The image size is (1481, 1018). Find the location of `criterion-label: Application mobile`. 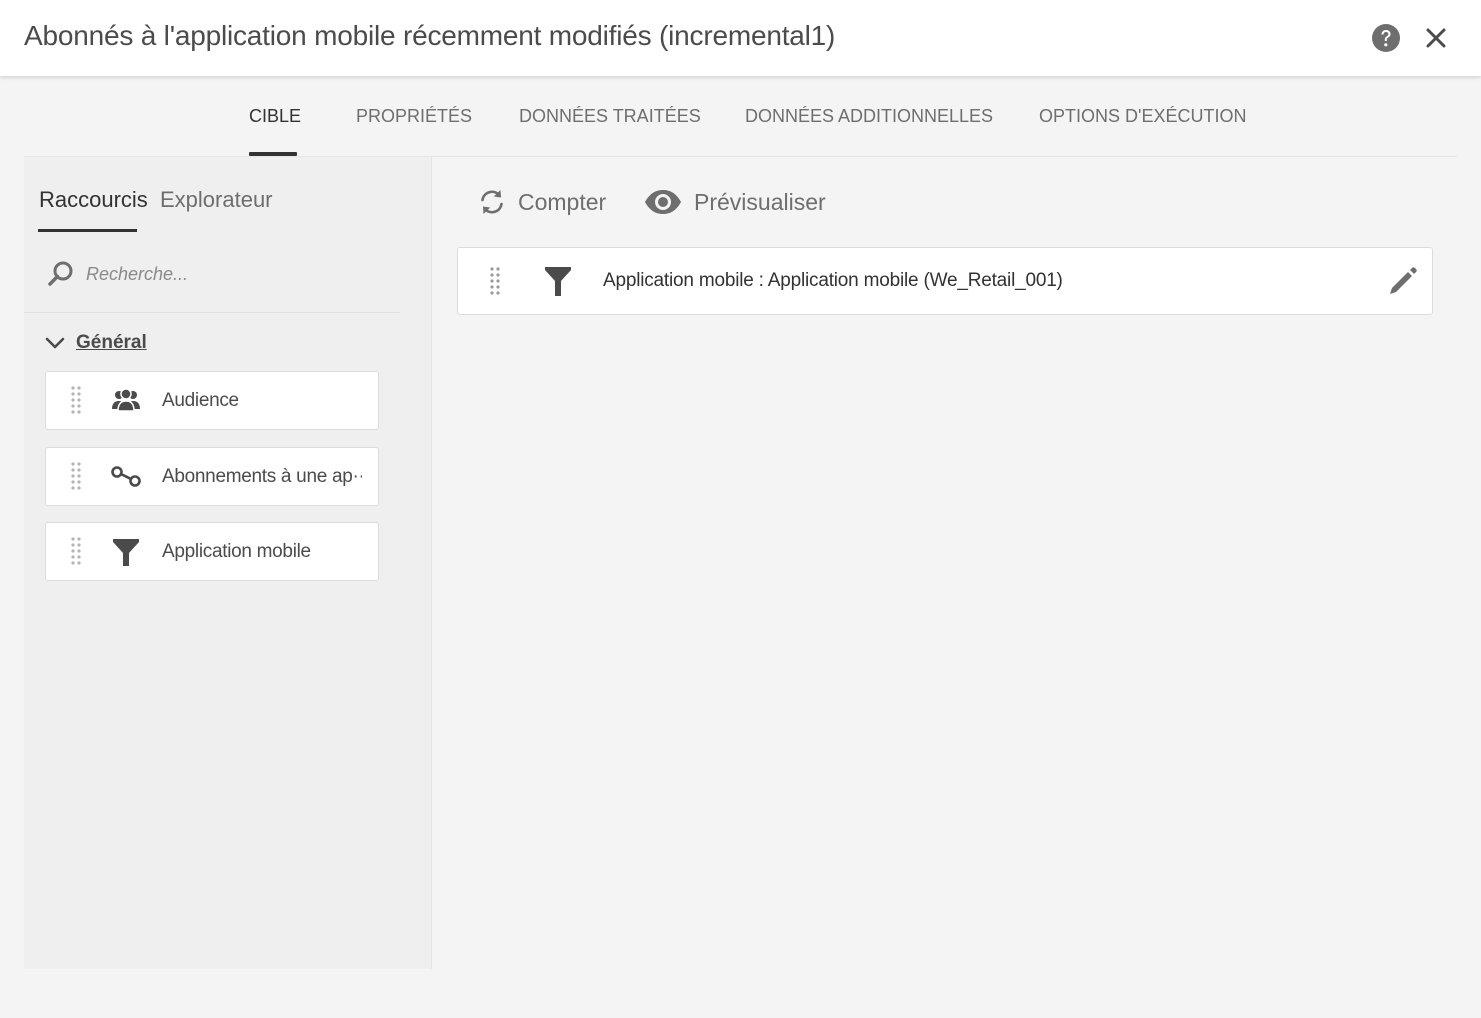

criterion-label: Application mobile is located at coordinates (833, 280).